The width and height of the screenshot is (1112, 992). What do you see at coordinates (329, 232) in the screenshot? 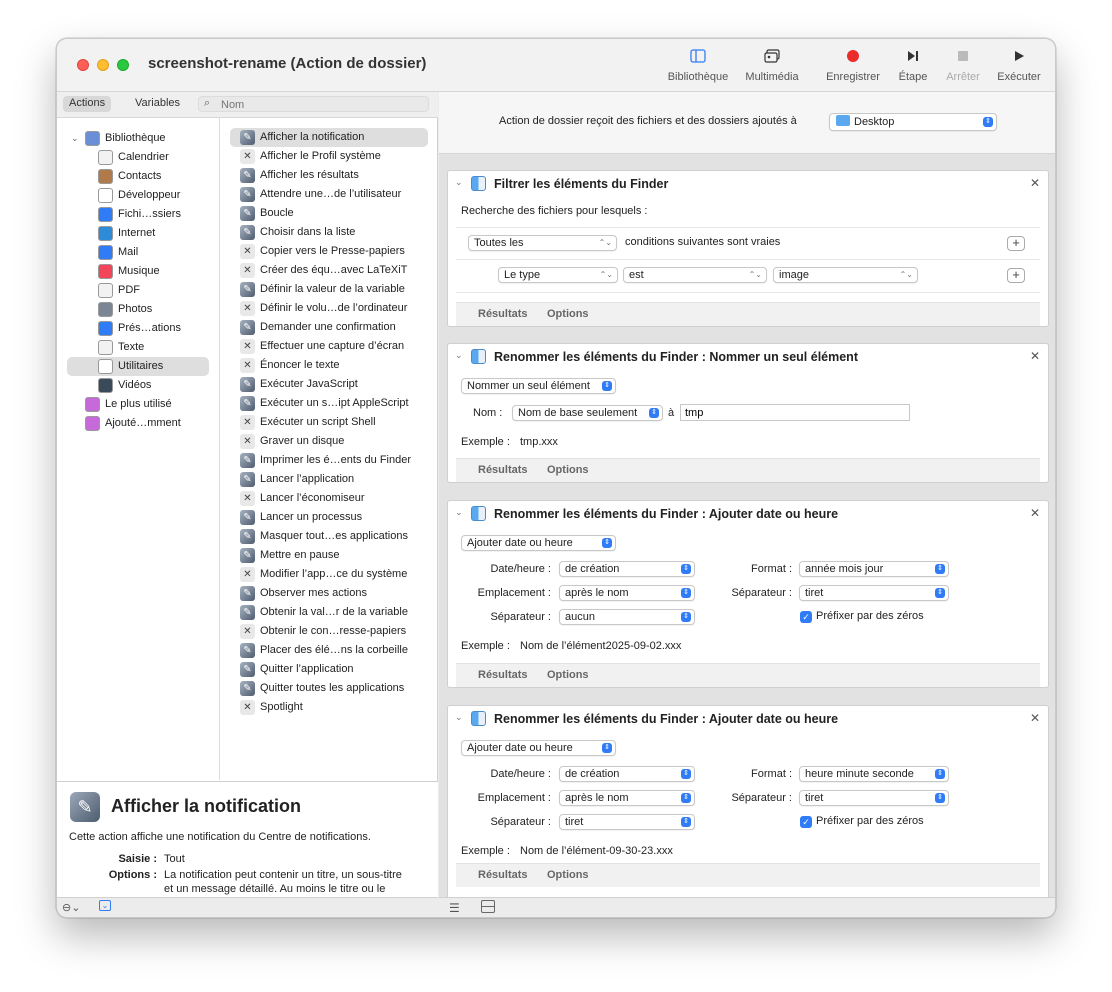
I see `action-item: ✎ Choisir dans la liste` at bounding box center [329, 232].